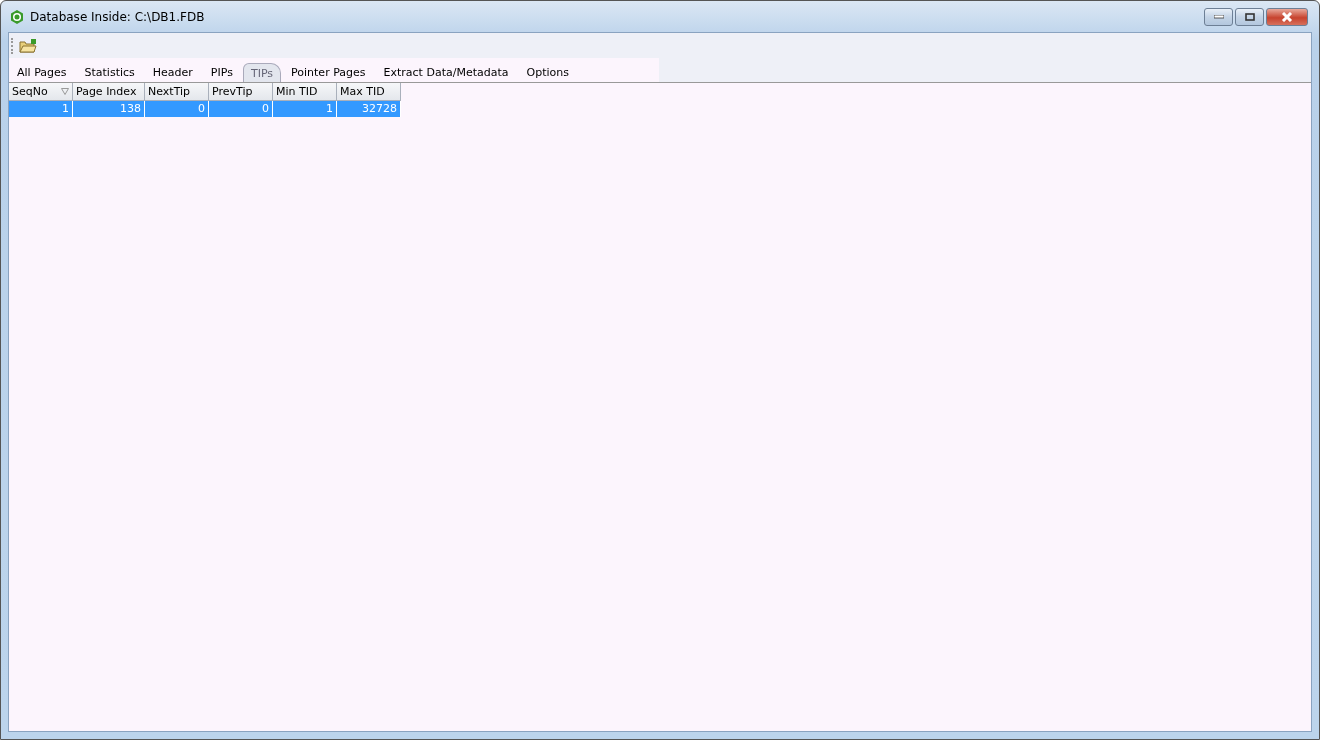 This screenshot has width=1320, height=740. I want to click on close-button, so click(1287, 16).